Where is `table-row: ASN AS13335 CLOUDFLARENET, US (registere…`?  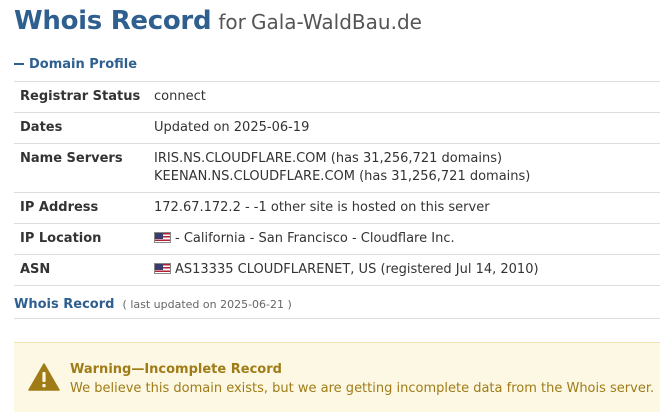
table-row: ASN AS13335 CLOUDFLARENET, US (registere… is located at coordinates (337, 270).